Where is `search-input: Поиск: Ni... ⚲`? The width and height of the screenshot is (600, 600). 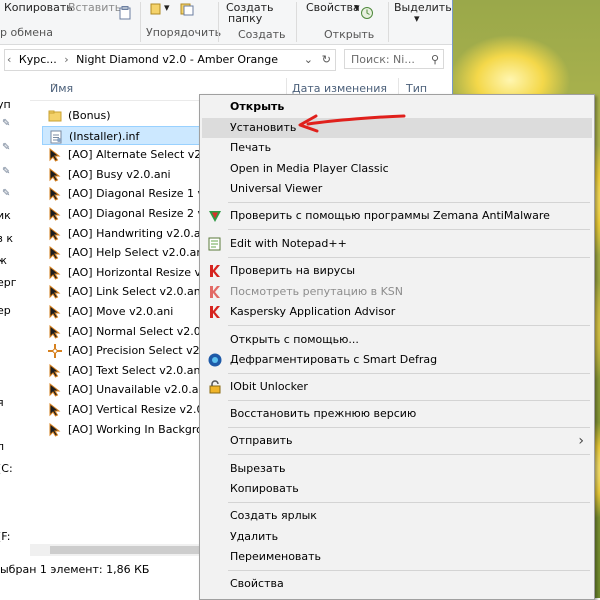 search-input: Поиск: Ni... ⚲ is located at coordinates (394, 59).